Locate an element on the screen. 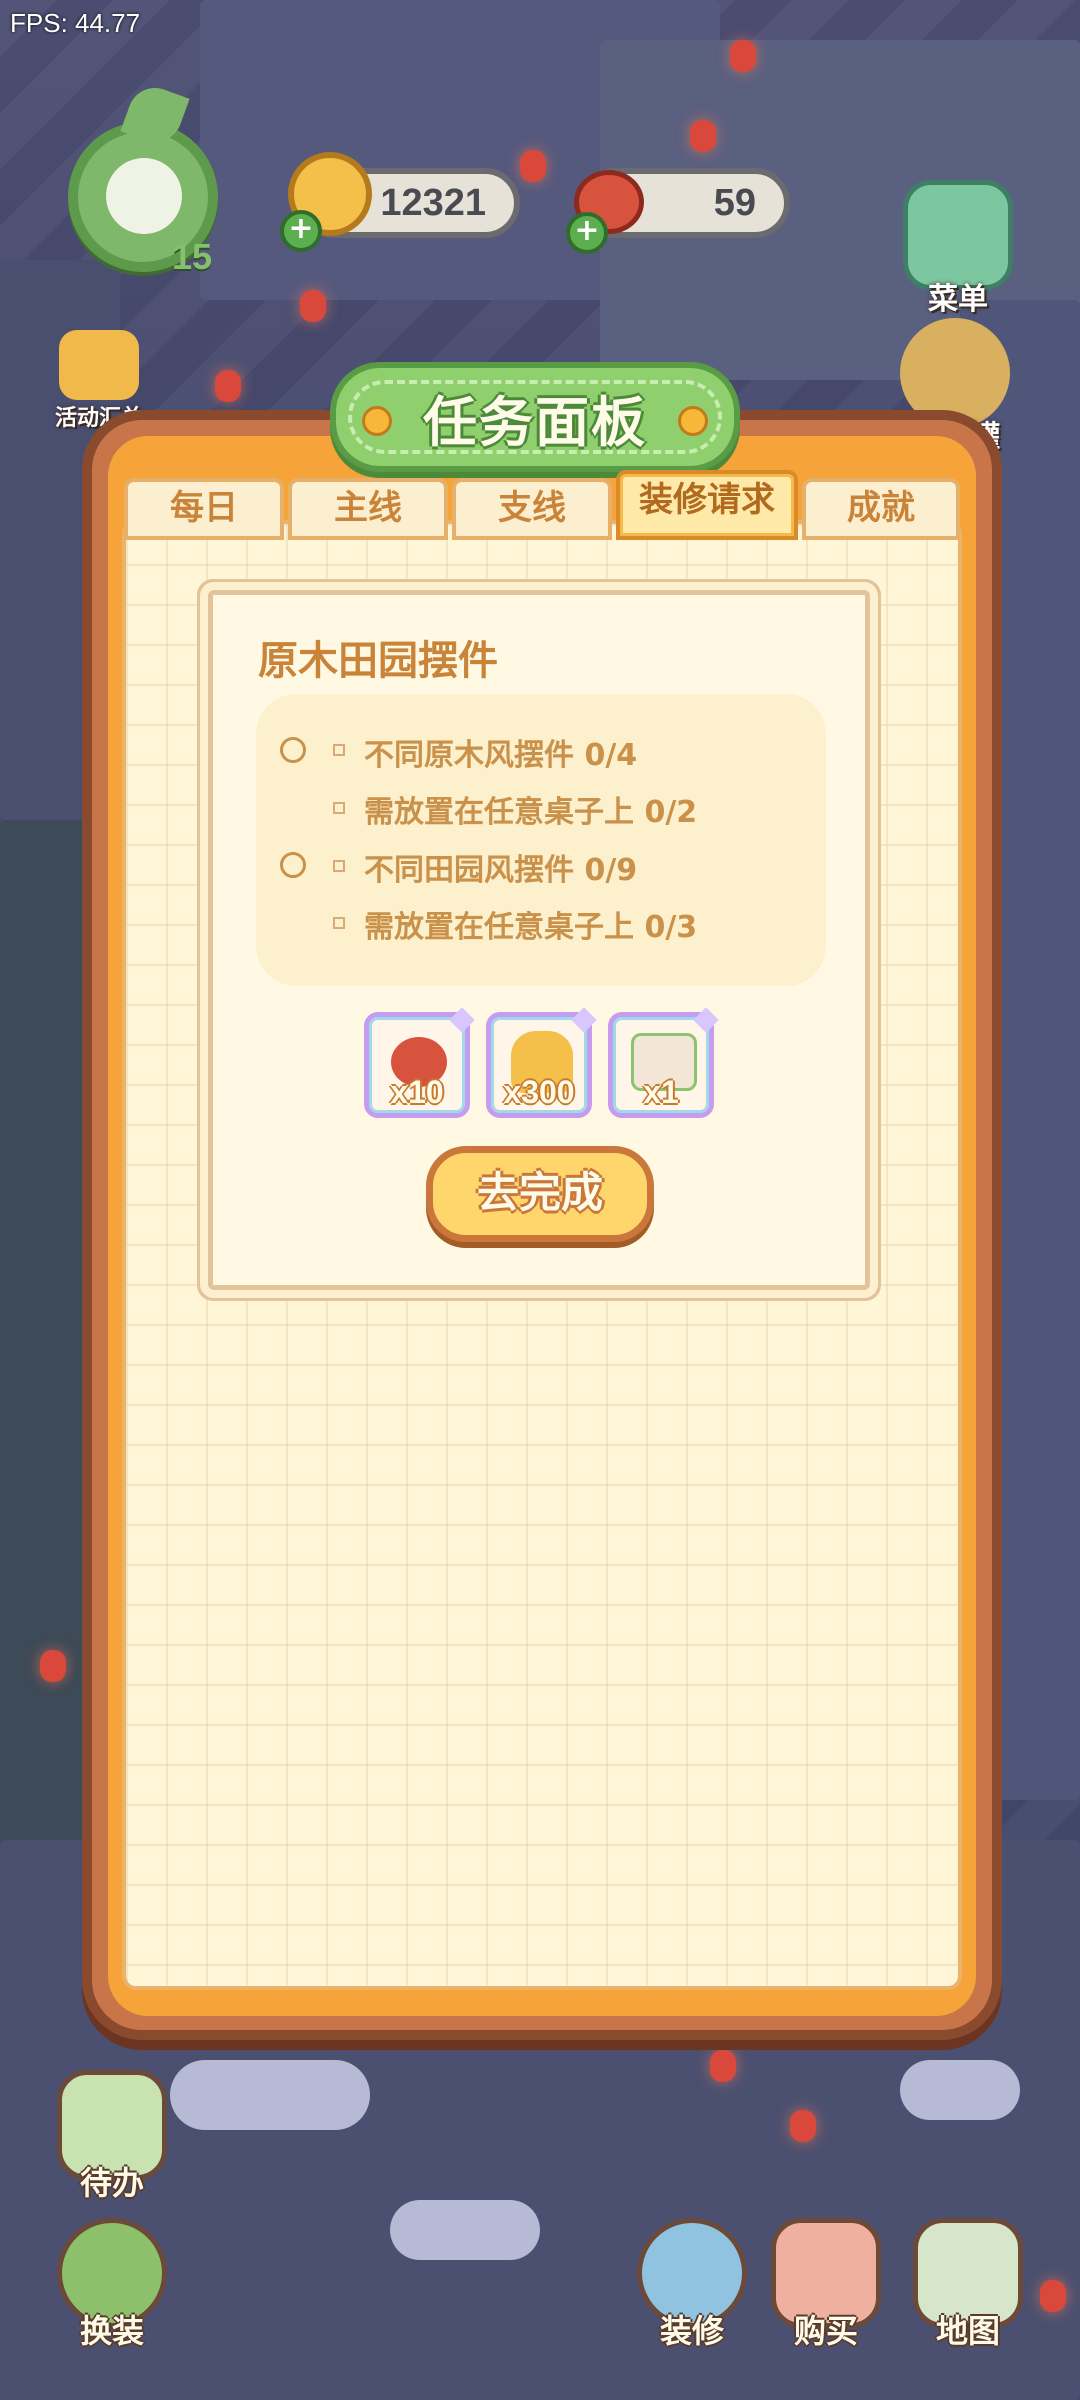 The height and width of the screenshot is (2400, 1080). tab-achievements: 成就 is located at coordinates (881, 509).